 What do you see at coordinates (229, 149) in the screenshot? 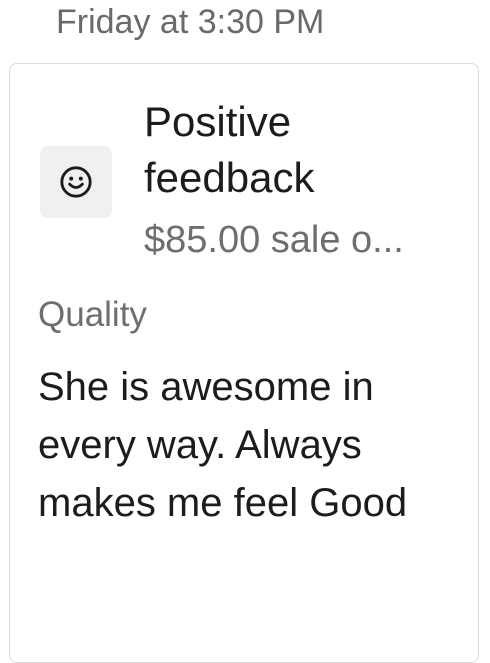
I see `feedback-title: Positive feedback` at bounding box center [229, 149].